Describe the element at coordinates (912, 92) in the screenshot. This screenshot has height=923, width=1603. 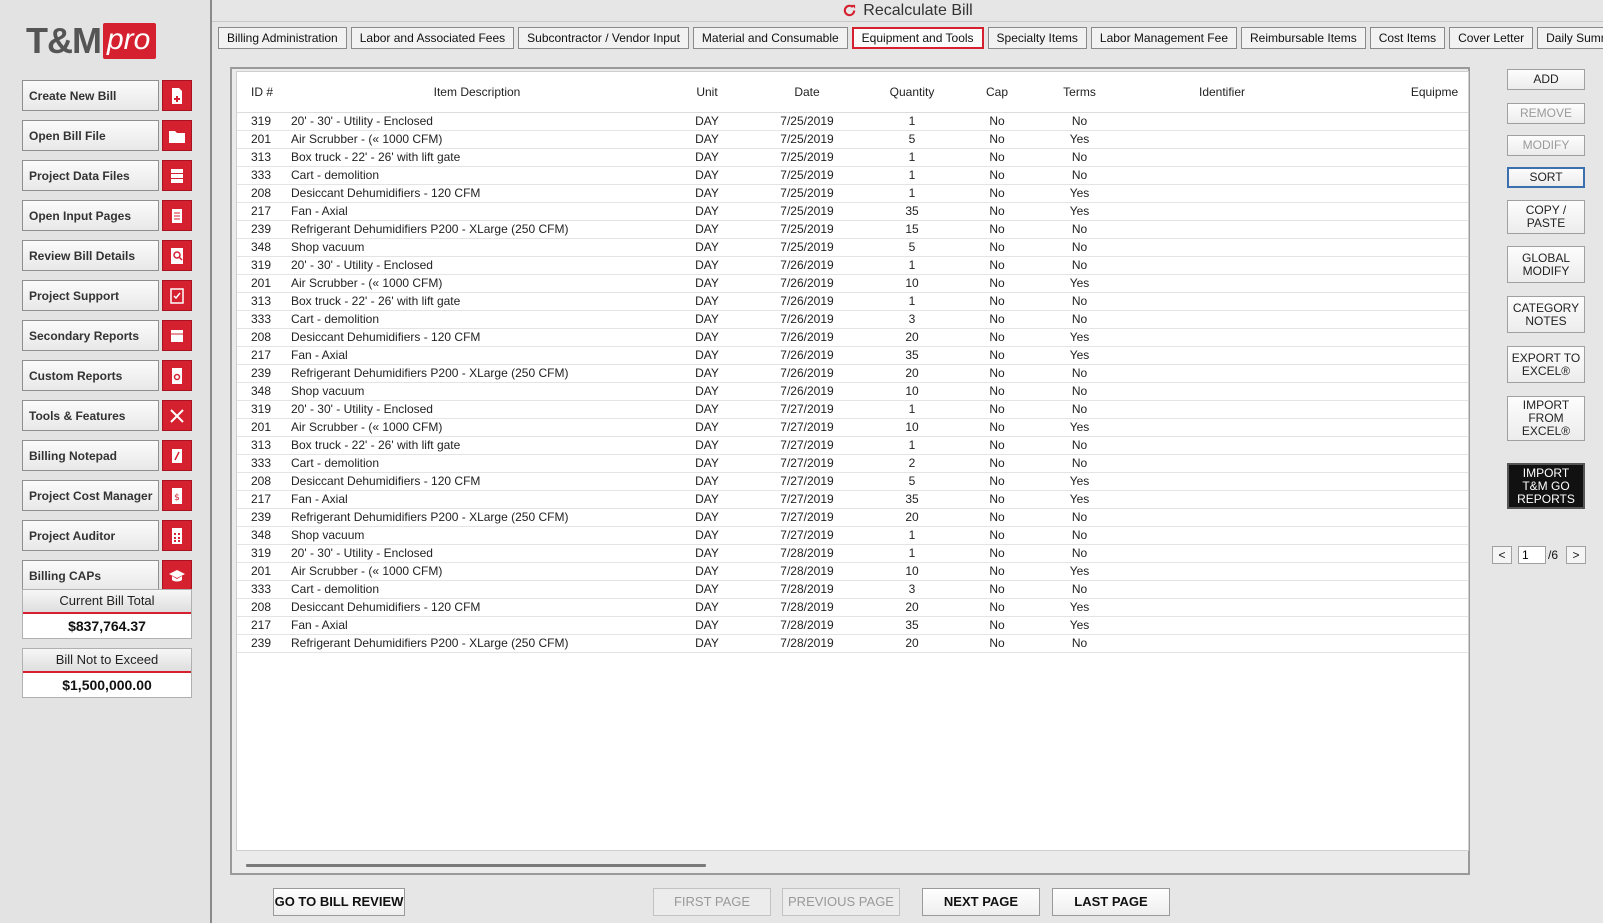
I see `column-header: Quantity` at that location.